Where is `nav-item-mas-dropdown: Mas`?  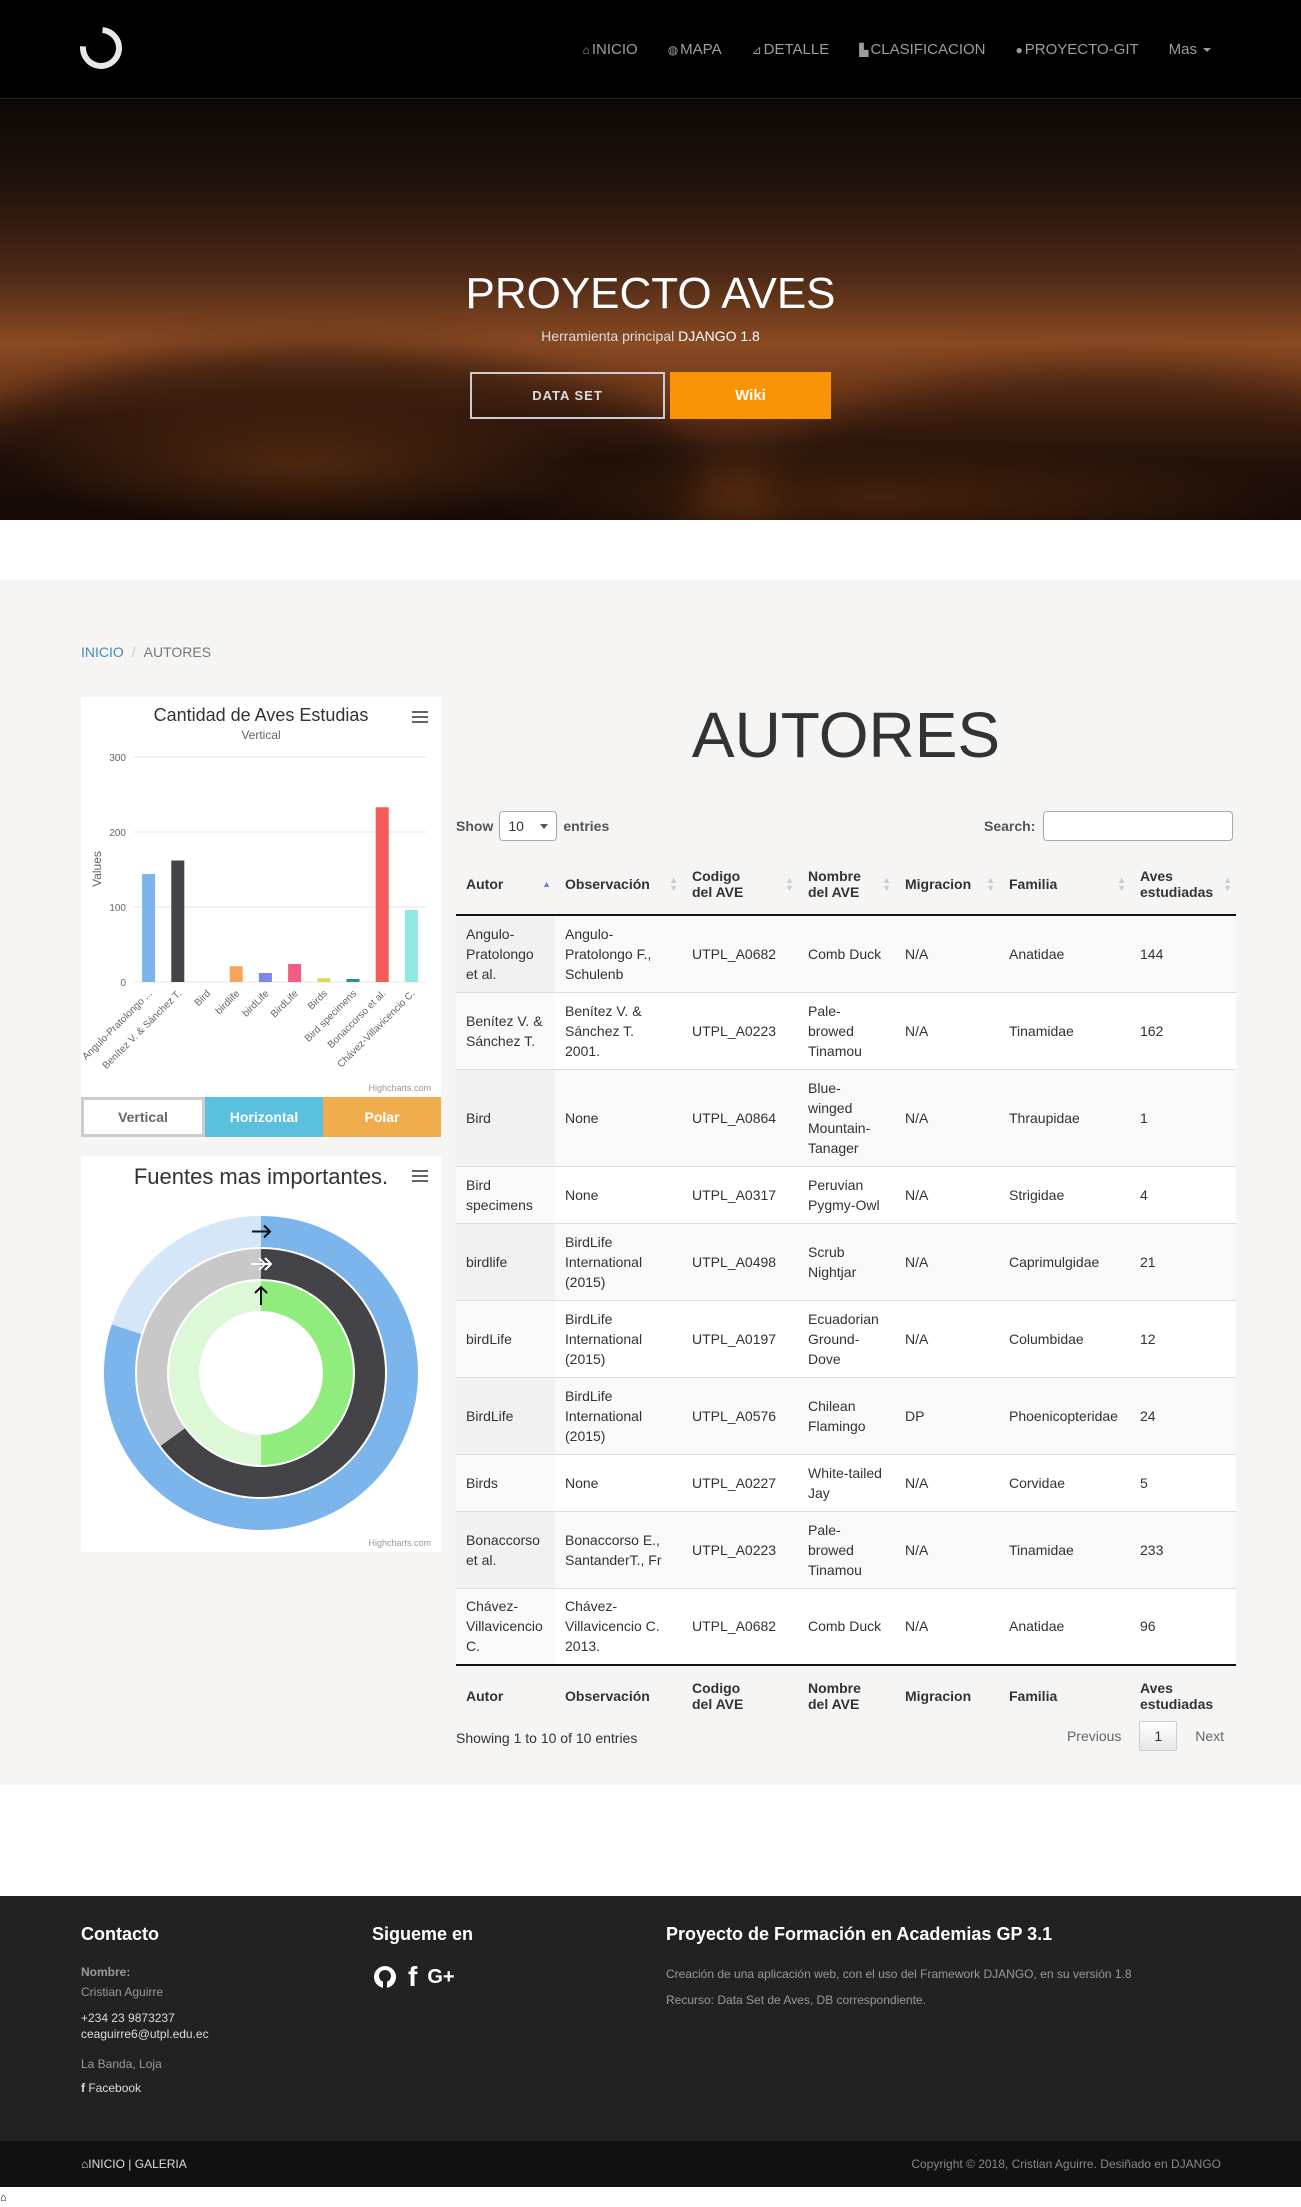 nav-item-mas-dropdown: Mas is located at coordinates (1190, 49).